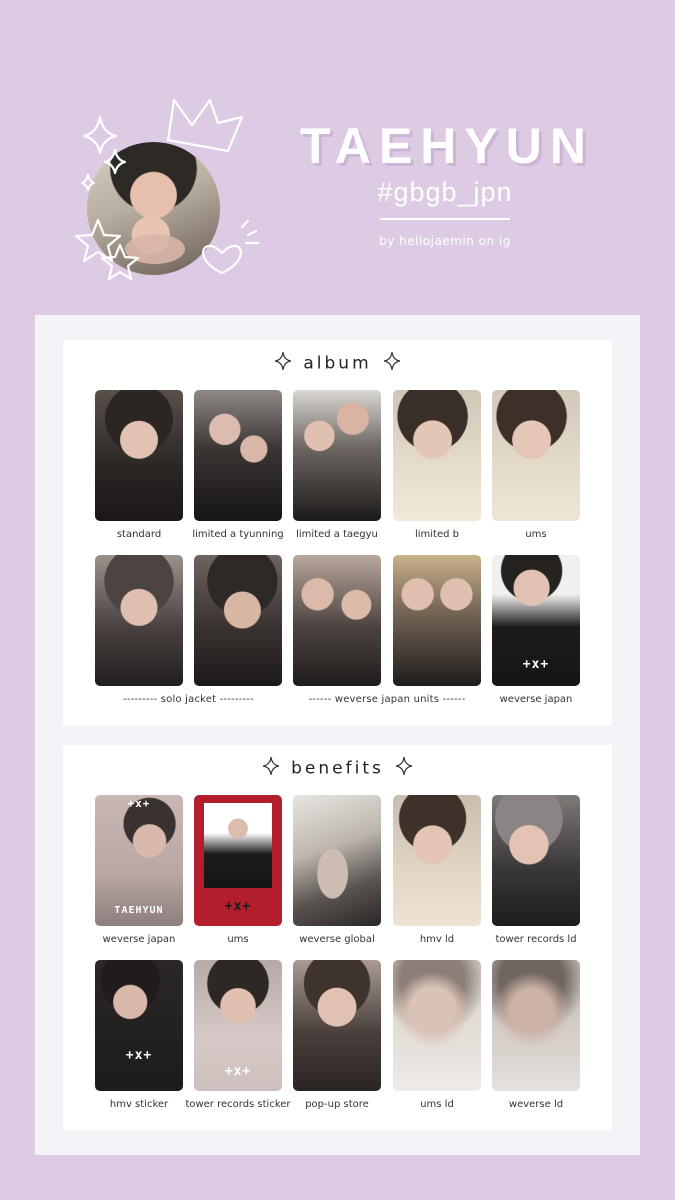  I want to click on credit-text: by hellojaemin on ig, so click(445, 241).